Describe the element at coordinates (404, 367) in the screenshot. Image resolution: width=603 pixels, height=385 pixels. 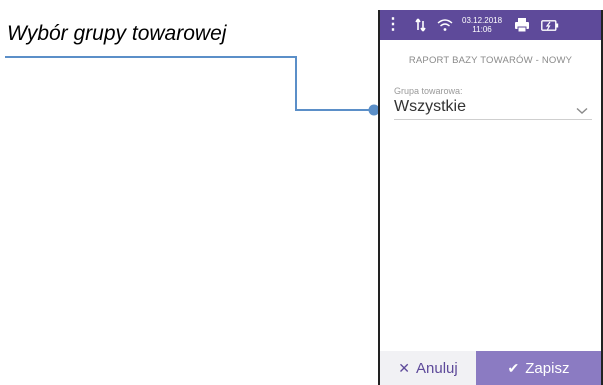
I see `close-icon: ✕` at that location.